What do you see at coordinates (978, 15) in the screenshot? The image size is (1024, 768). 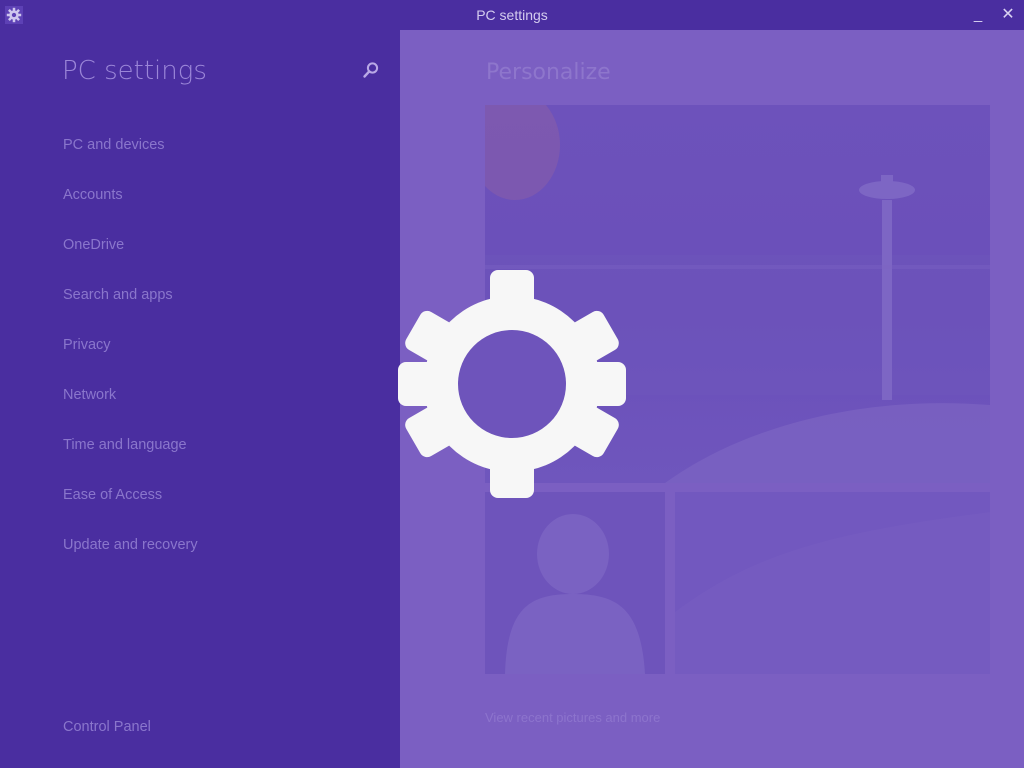 I see `minimize-button: _` at bounding box center [978, 15].